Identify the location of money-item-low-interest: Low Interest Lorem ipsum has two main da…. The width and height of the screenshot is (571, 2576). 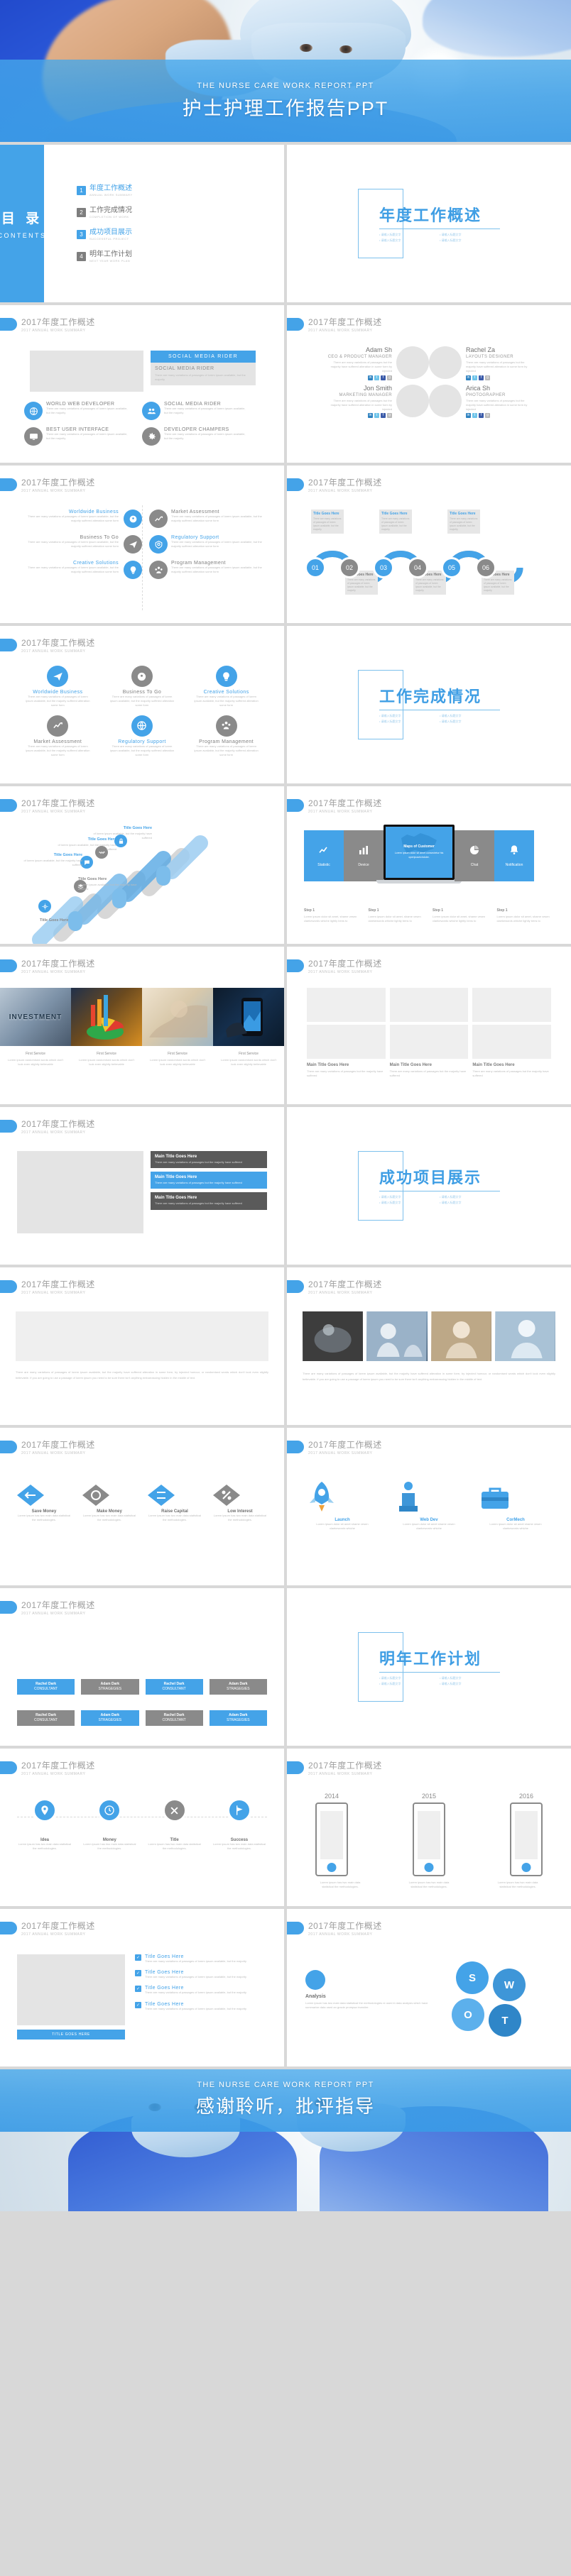
(240, 1502).